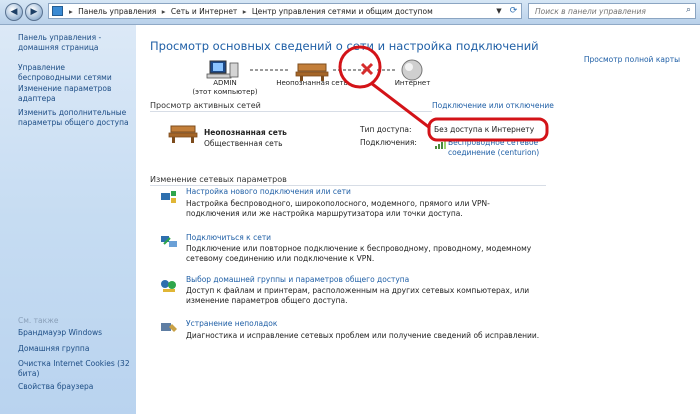 This screenshot has width=700, height=414. What do you see at coordinates (74, 333) in the screenshot?
I see `sidebar-link-firewall: Брандмауэр Windows` at bounding box center [74, 333].